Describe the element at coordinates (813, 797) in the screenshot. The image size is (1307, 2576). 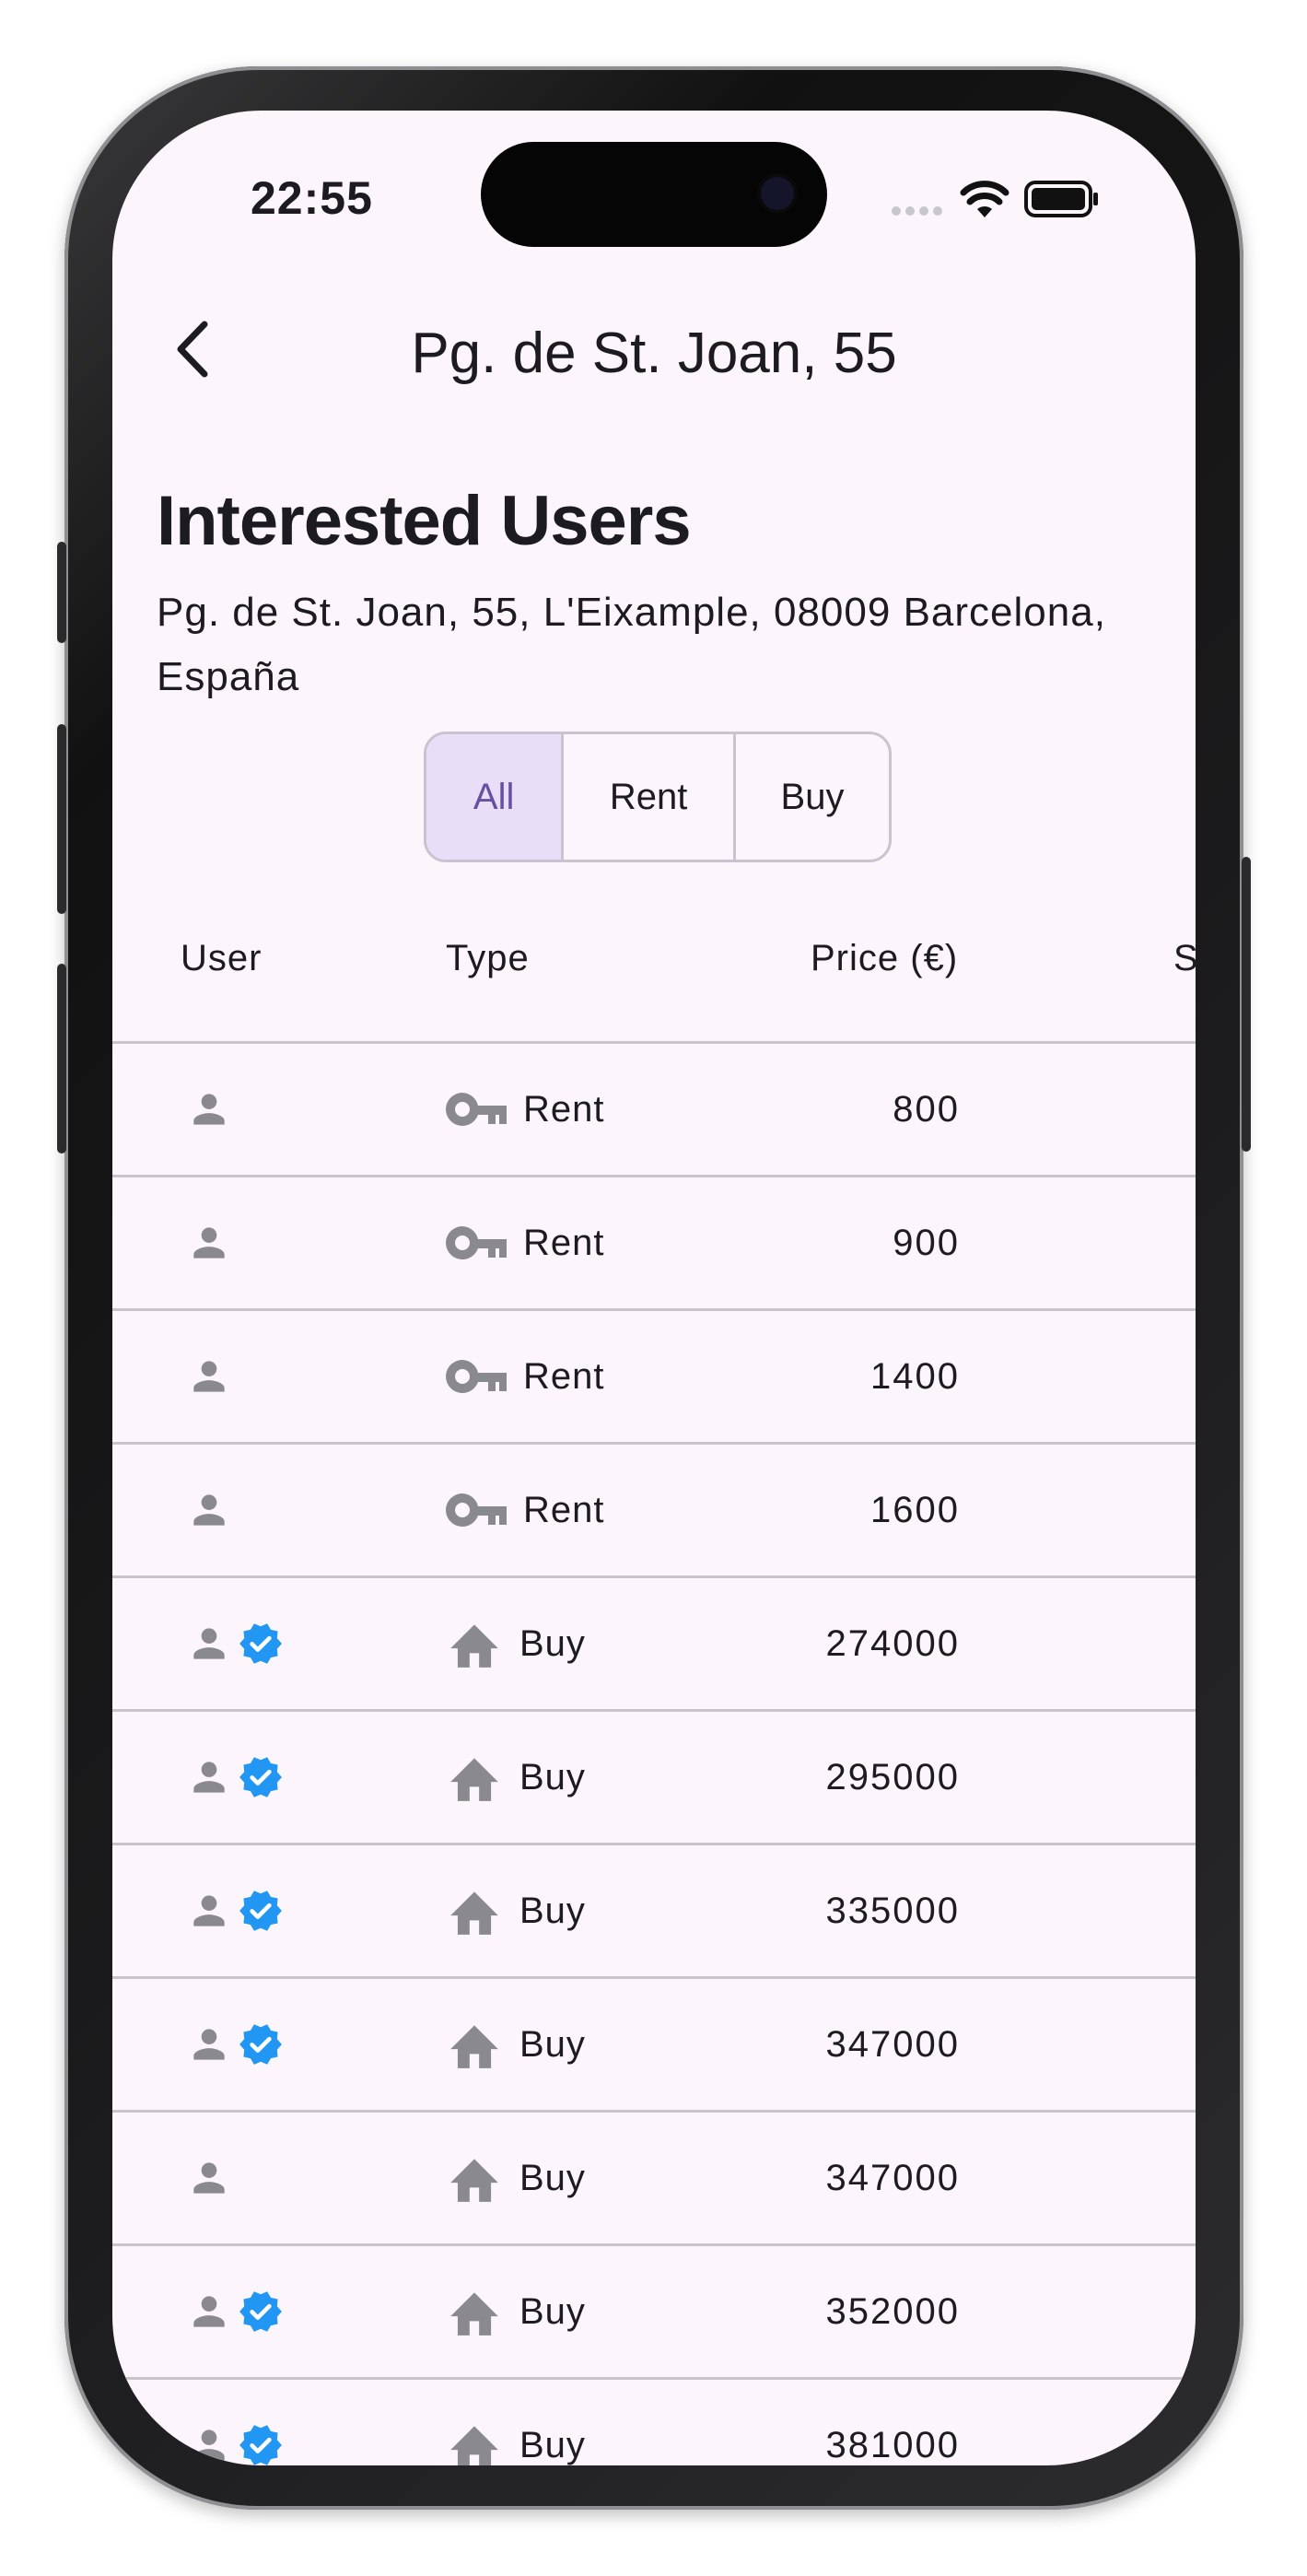
I see `filter-buy: Buy` at that location.